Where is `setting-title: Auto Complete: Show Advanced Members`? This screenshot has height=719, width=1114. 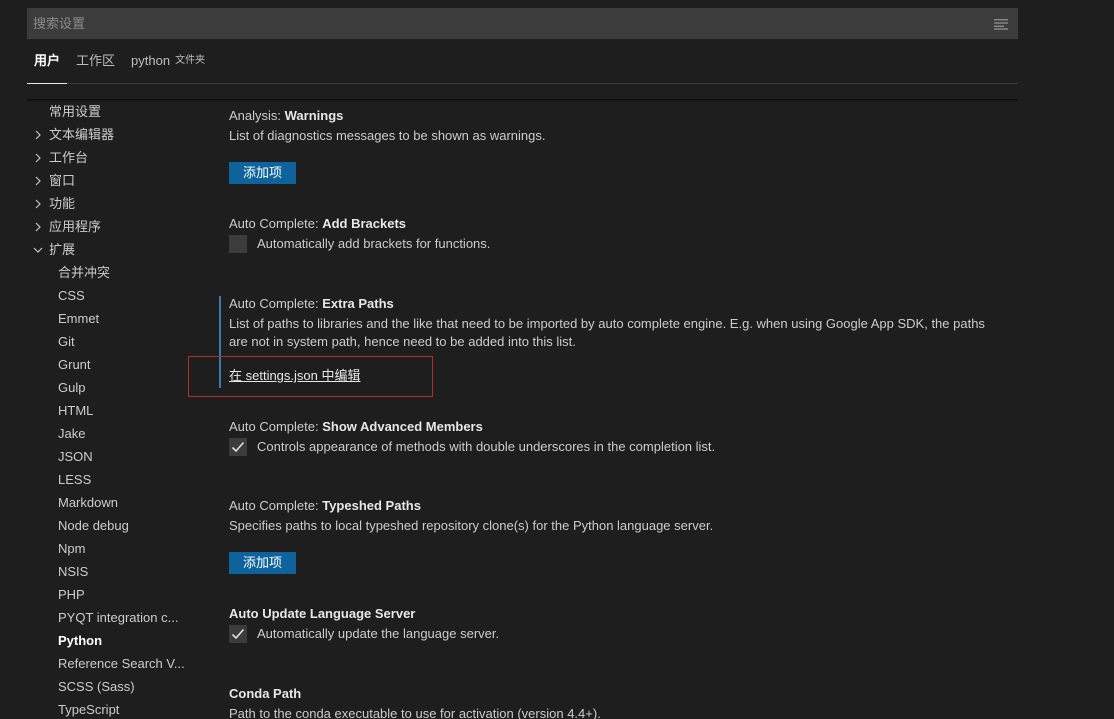 setting-title: Auto Complete: Show Advanced Members is located at coordinates (624, 427).